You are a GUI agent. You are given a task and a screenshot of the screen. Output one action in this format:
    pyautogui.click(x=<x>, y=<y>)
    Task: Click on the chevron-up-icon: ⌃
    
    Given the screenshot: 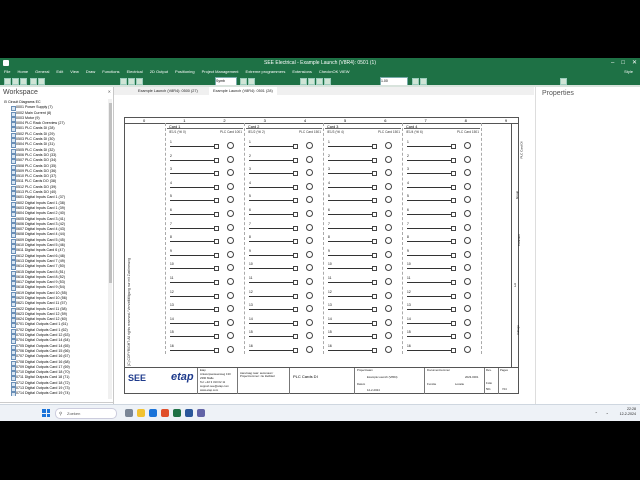 What is the action you would take?
    pyautogui.click(x=596, y=413)
    